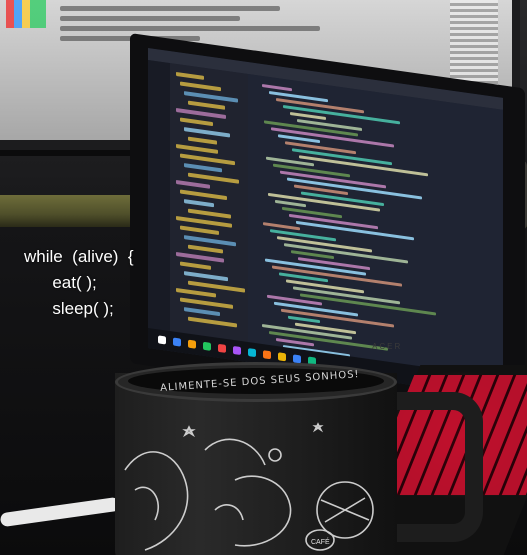 Image resolution: width=527 pixels, height=555 pixels. I want to click on overlay-code-line-1: while (alive) {, so click(79, 256).